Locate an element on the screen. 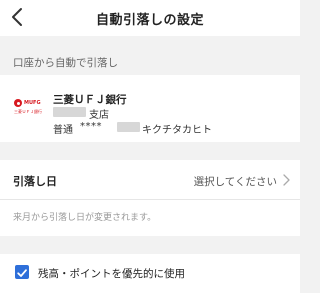 This screenshot has height=293, width=320. page-title: 自動引落しの設定 is located at coordinates (149, 20).